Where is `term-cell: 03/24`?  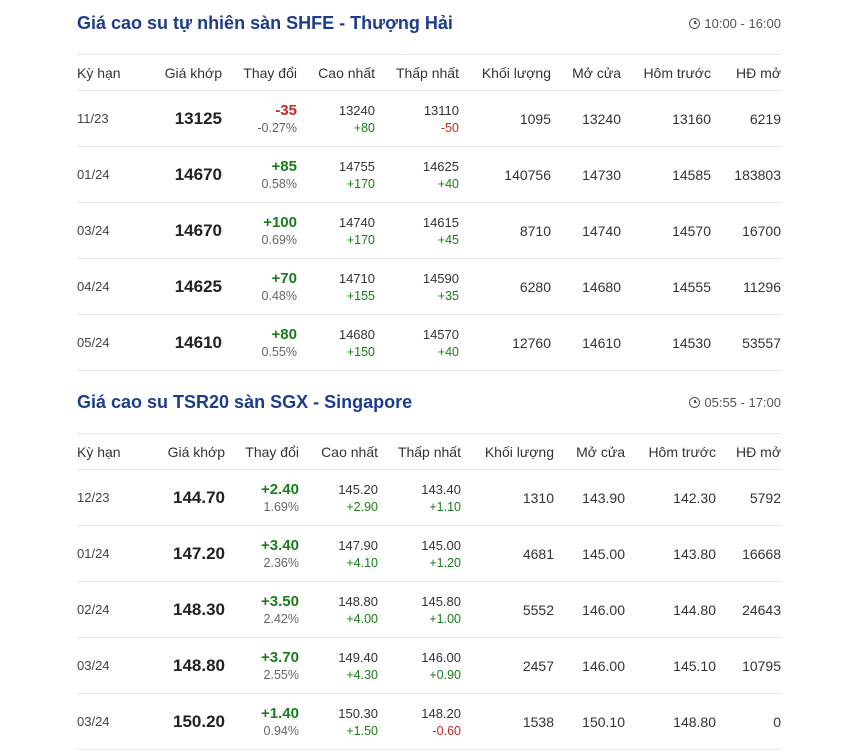 term-cell: 03/24 is located at coordinates (107, 230).